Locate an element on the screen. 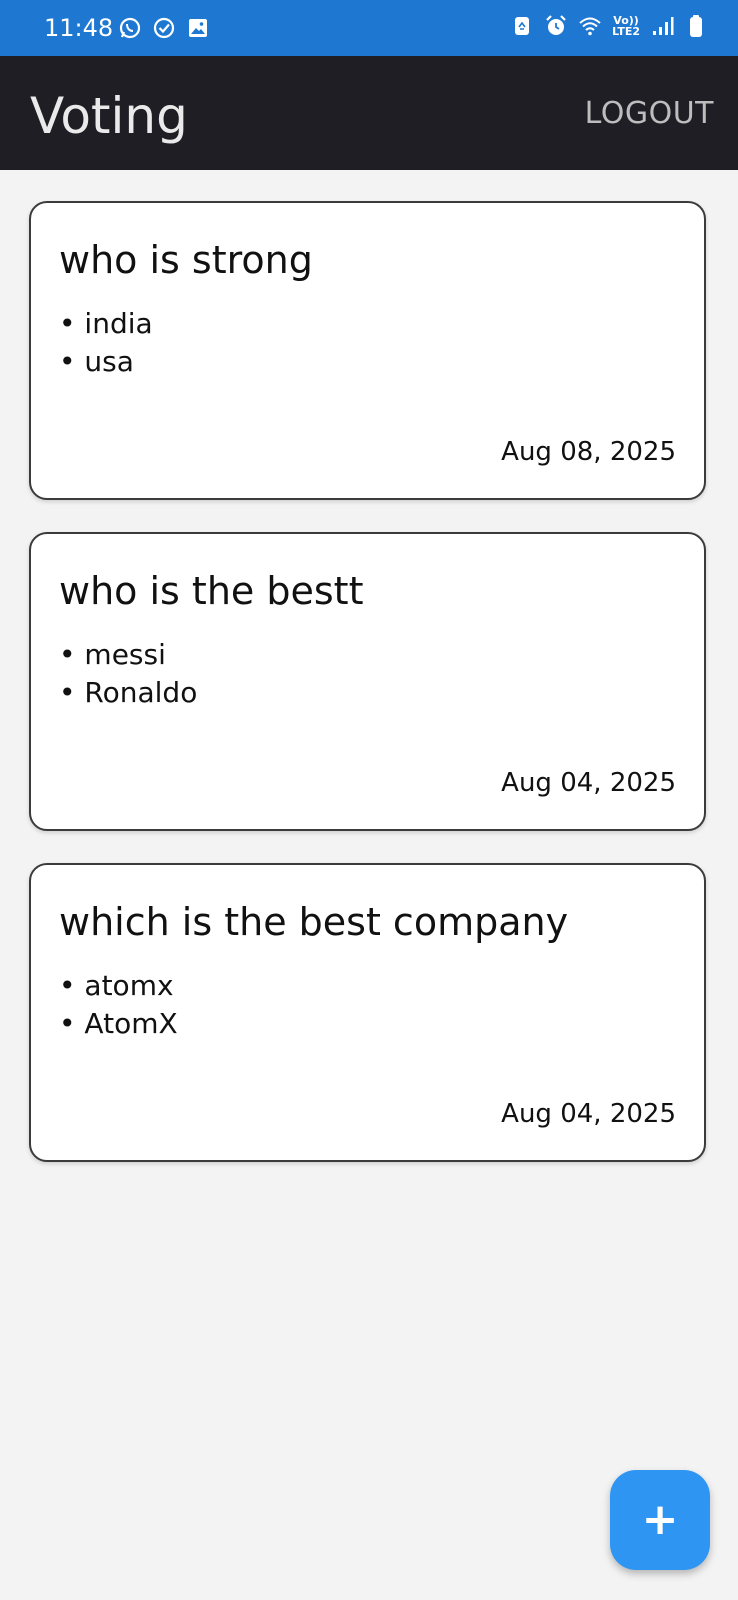  status-right-icons: Vo)) LTE2 is located at coordinates (609, 26).